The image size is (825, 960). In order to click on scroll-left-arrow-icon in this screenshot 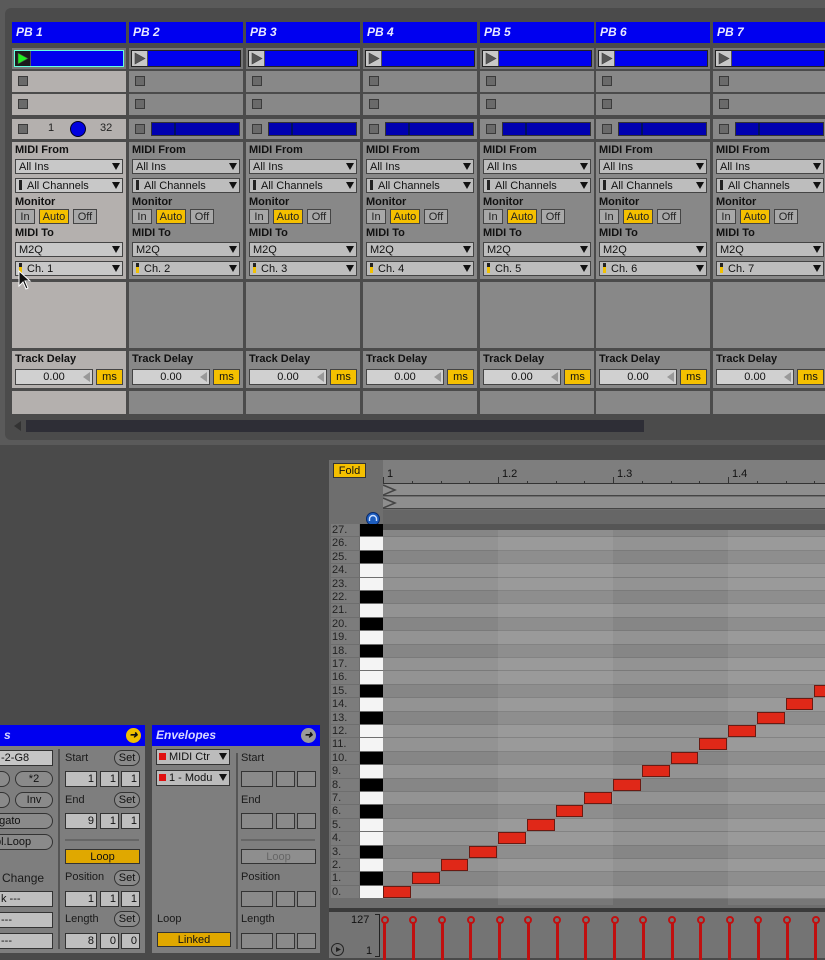, I will do `click(17, 426)`.